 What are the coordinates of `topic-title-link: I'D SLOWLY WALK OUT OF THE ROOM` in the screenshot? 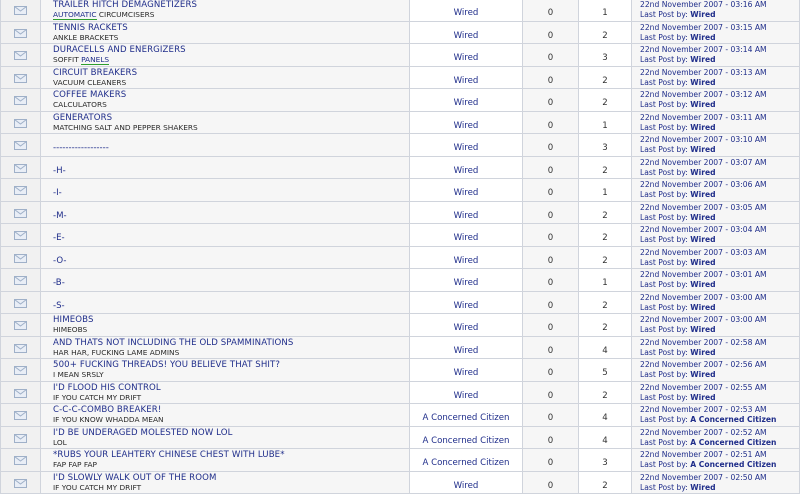 It's located at (231, 478).